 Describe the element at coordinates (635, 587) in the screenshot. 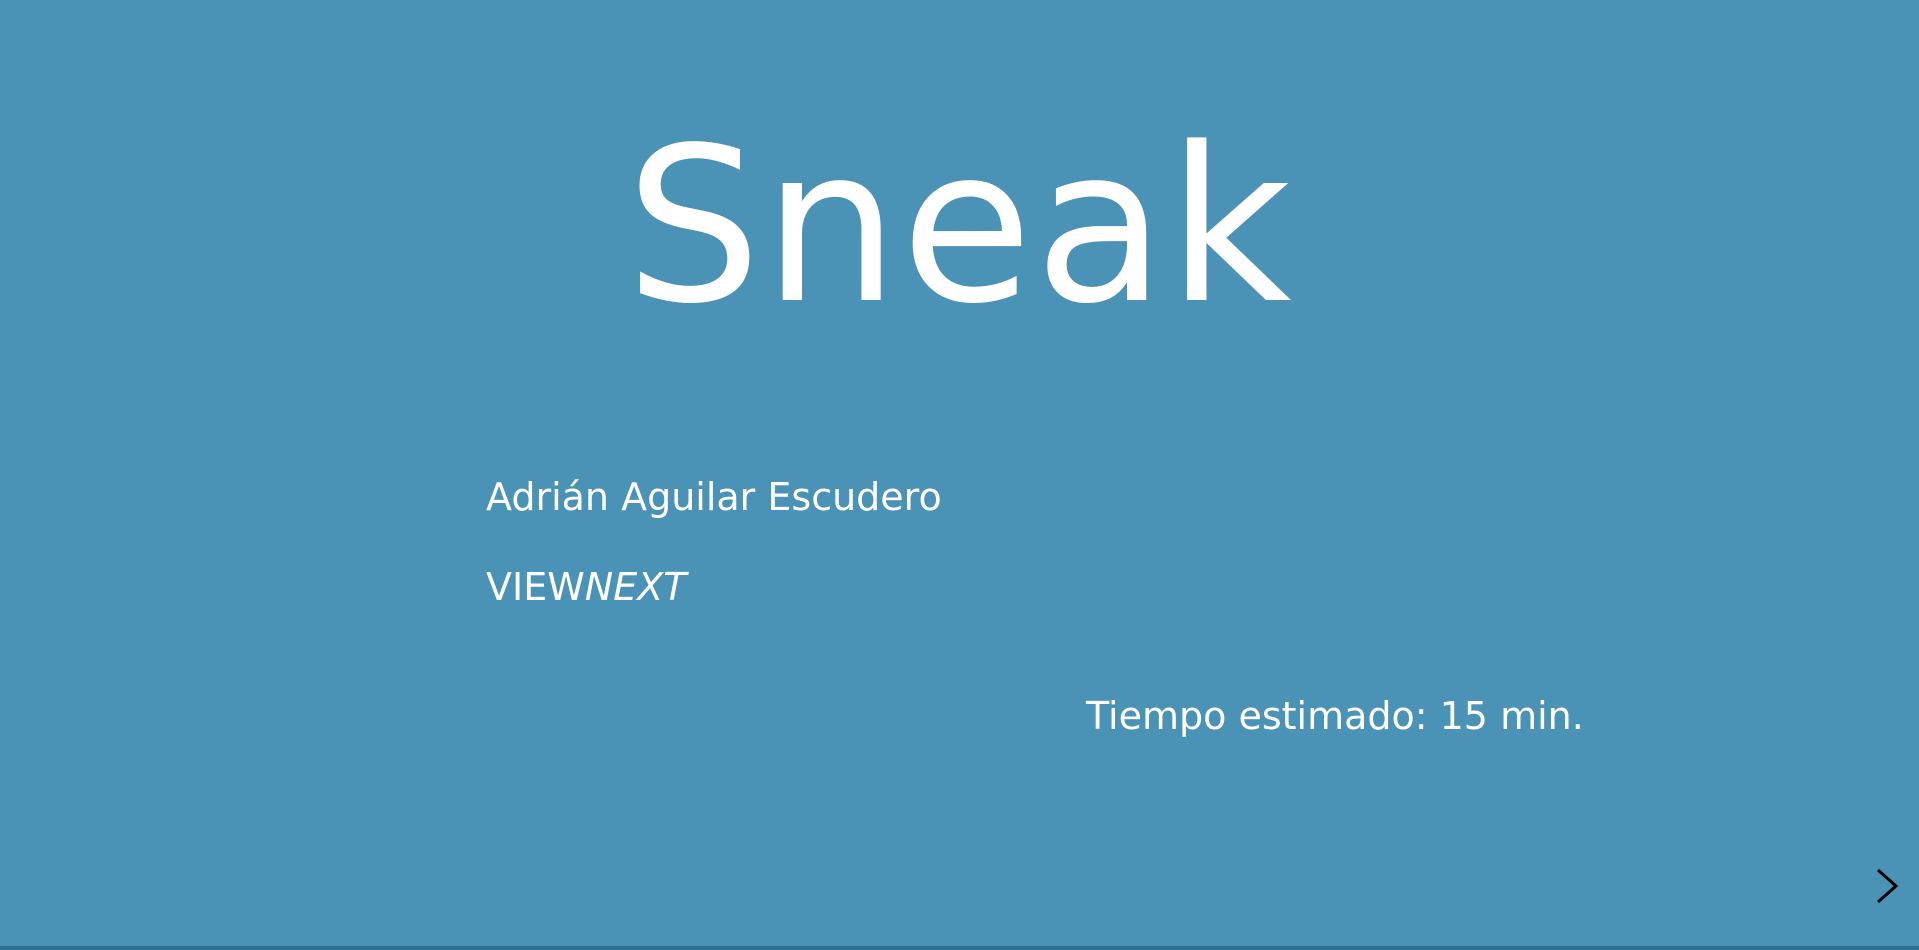

I see `company-name-suffix: NEXT` at that location.